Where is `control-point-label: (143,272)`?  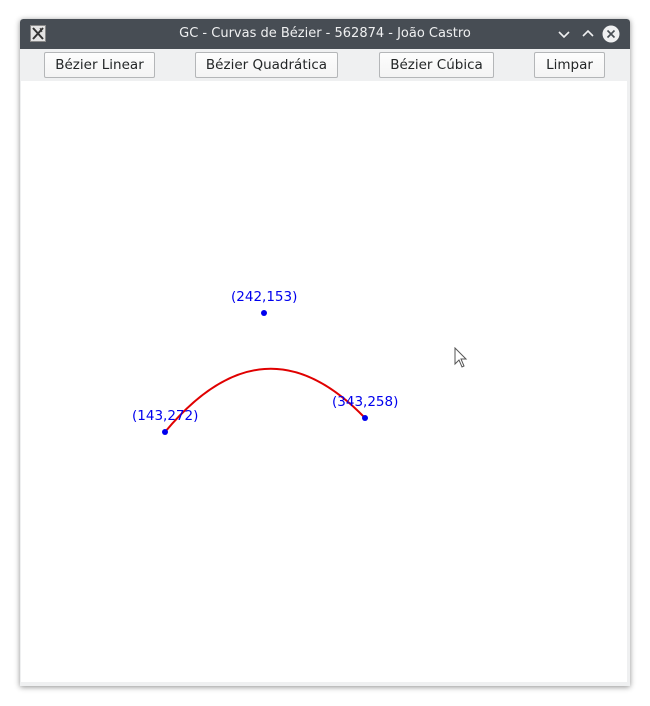 control-point-label: (143,272) is located at coordinates (165, 416).